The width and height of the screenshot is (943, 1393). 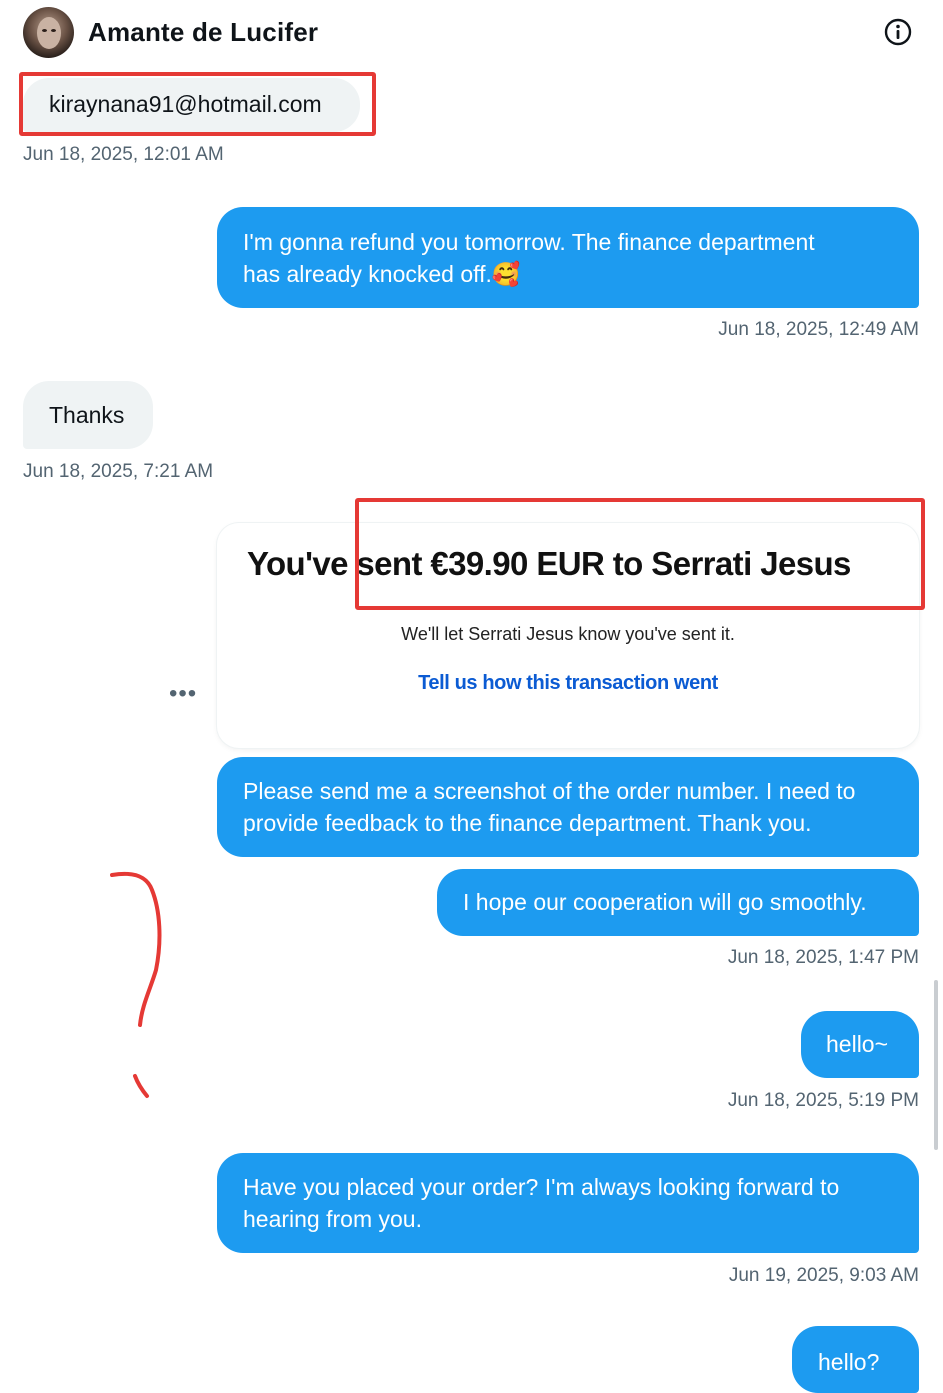 I want to click on message-bubble-incoming: Thanks, so click(x=88, y=415).